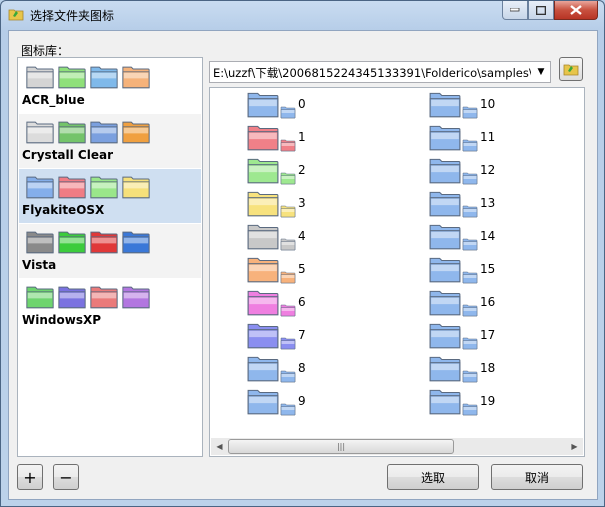  Describe the element at coordinates (488, 203) in the screenshot. I see `icon-label: 13` at that location.